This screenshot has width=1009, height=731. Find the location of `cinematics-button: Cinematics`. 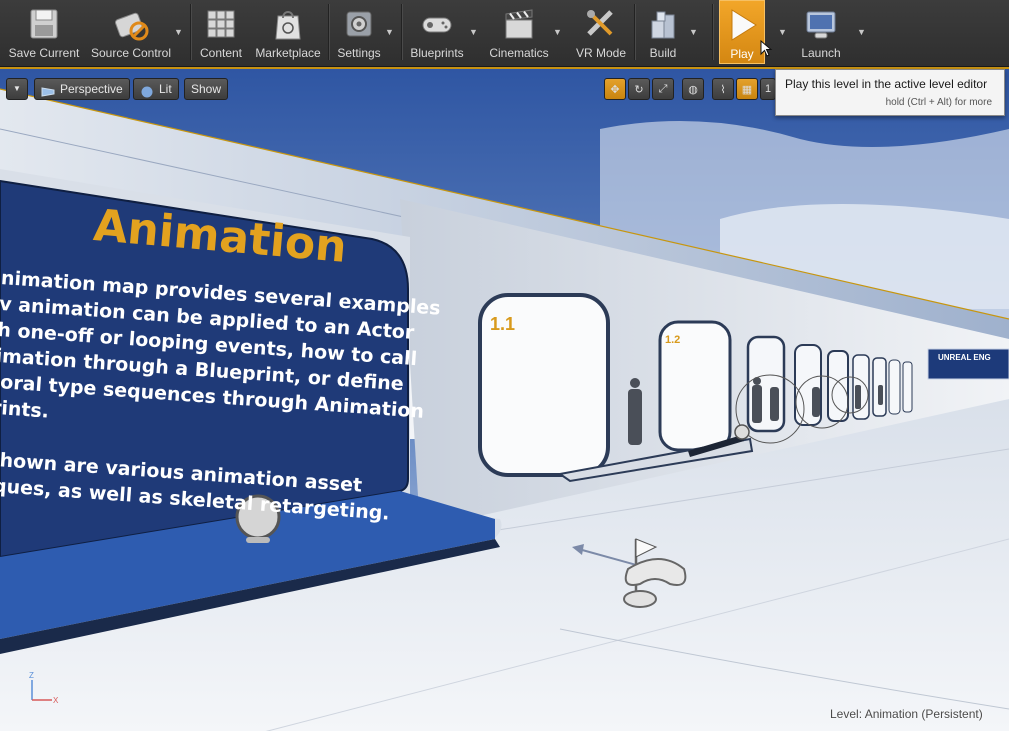

cinematics-button: Cinematics is located at coordinates (519, 32).